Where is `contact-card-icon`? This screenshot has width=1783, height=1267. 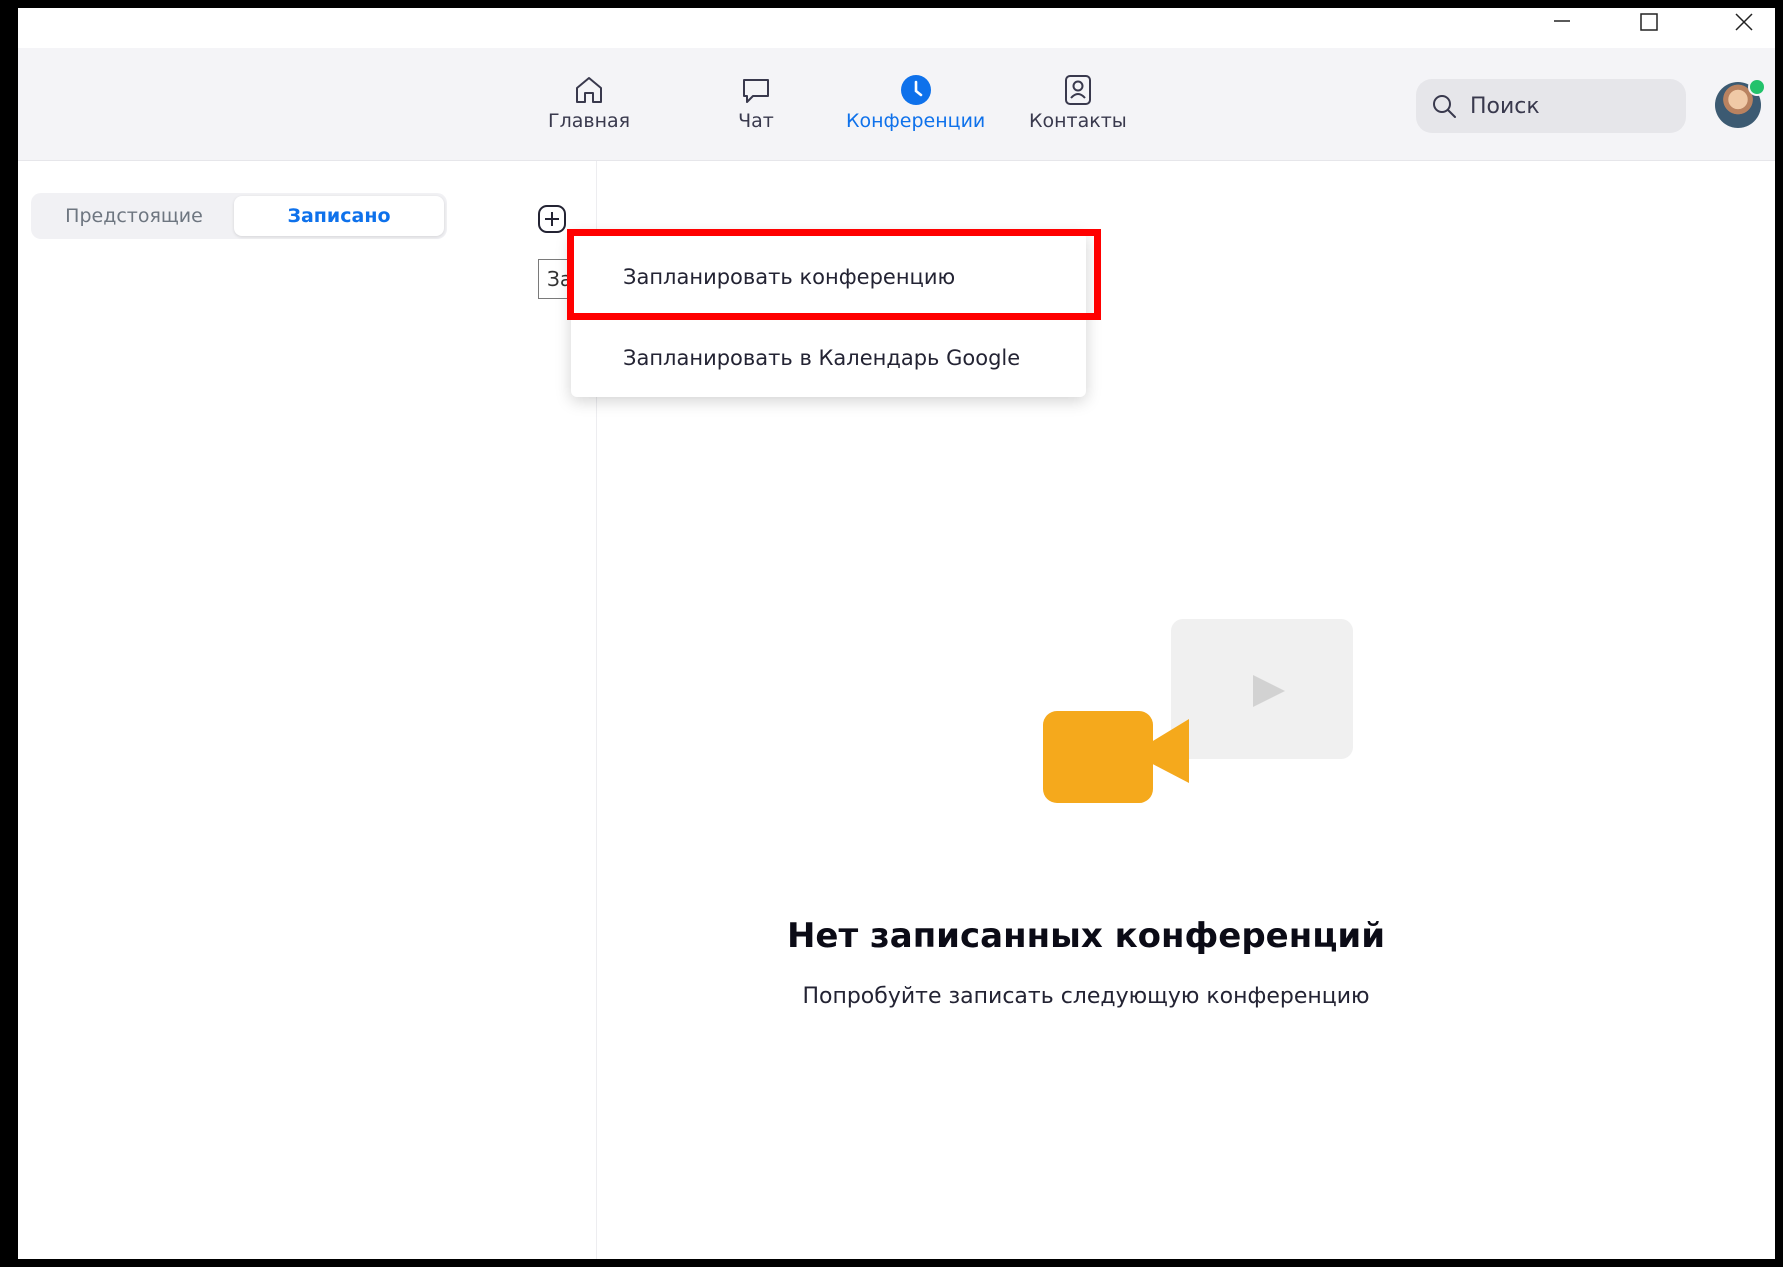
contact-card-icon is located at coordinates (1078, 90).